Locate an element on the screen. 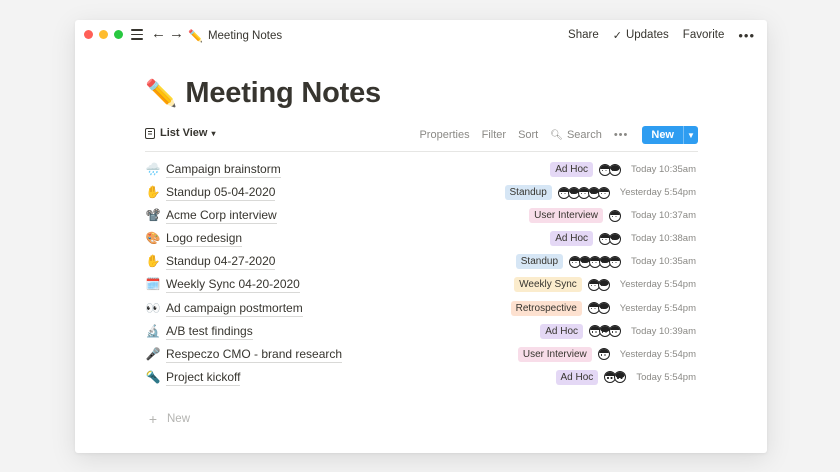 This screenshot has height=472, width=840. new-button-label: New is located at coordinates (662, 135).